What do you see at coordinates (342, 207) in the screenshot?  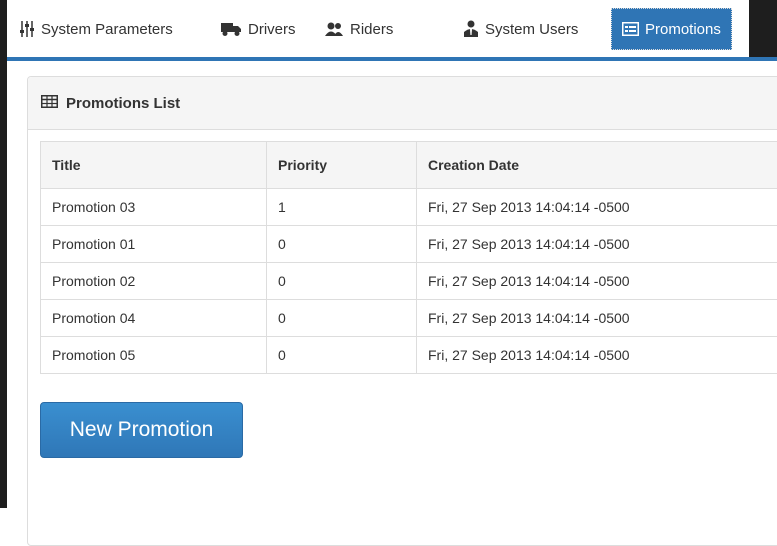 I see `cell-priority: 1` at bounding box center [342, 207].